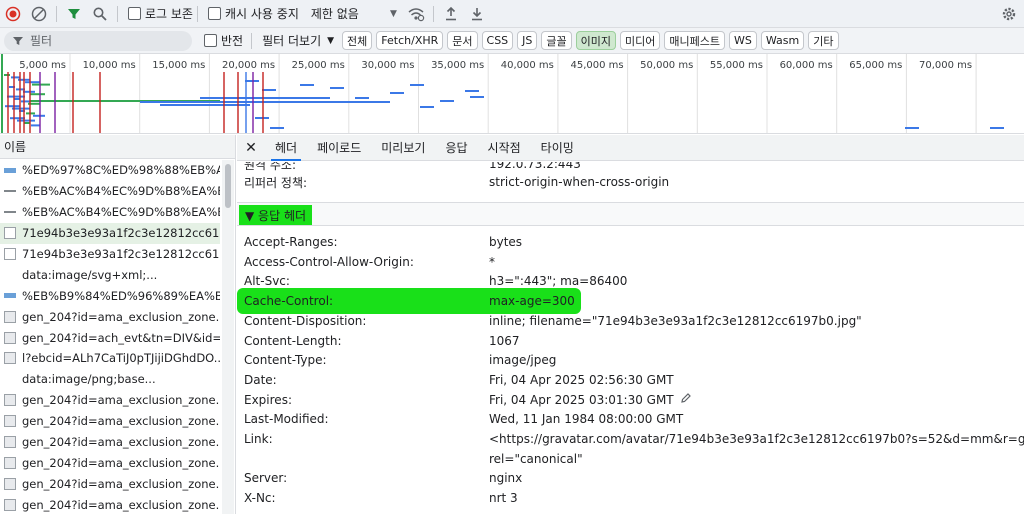 This screenshot has height=514, width=1024. Describe the element at coordinates (462, 40) in the screenshot. I see `filter-type-2: 문서` at that location.